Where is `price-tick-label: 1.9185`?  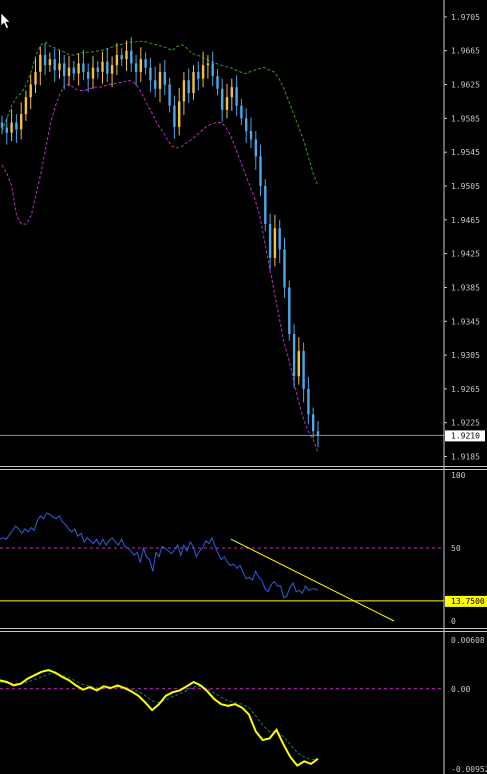 price-tick-label: 1.9185 is located at coordinates (465, 457).